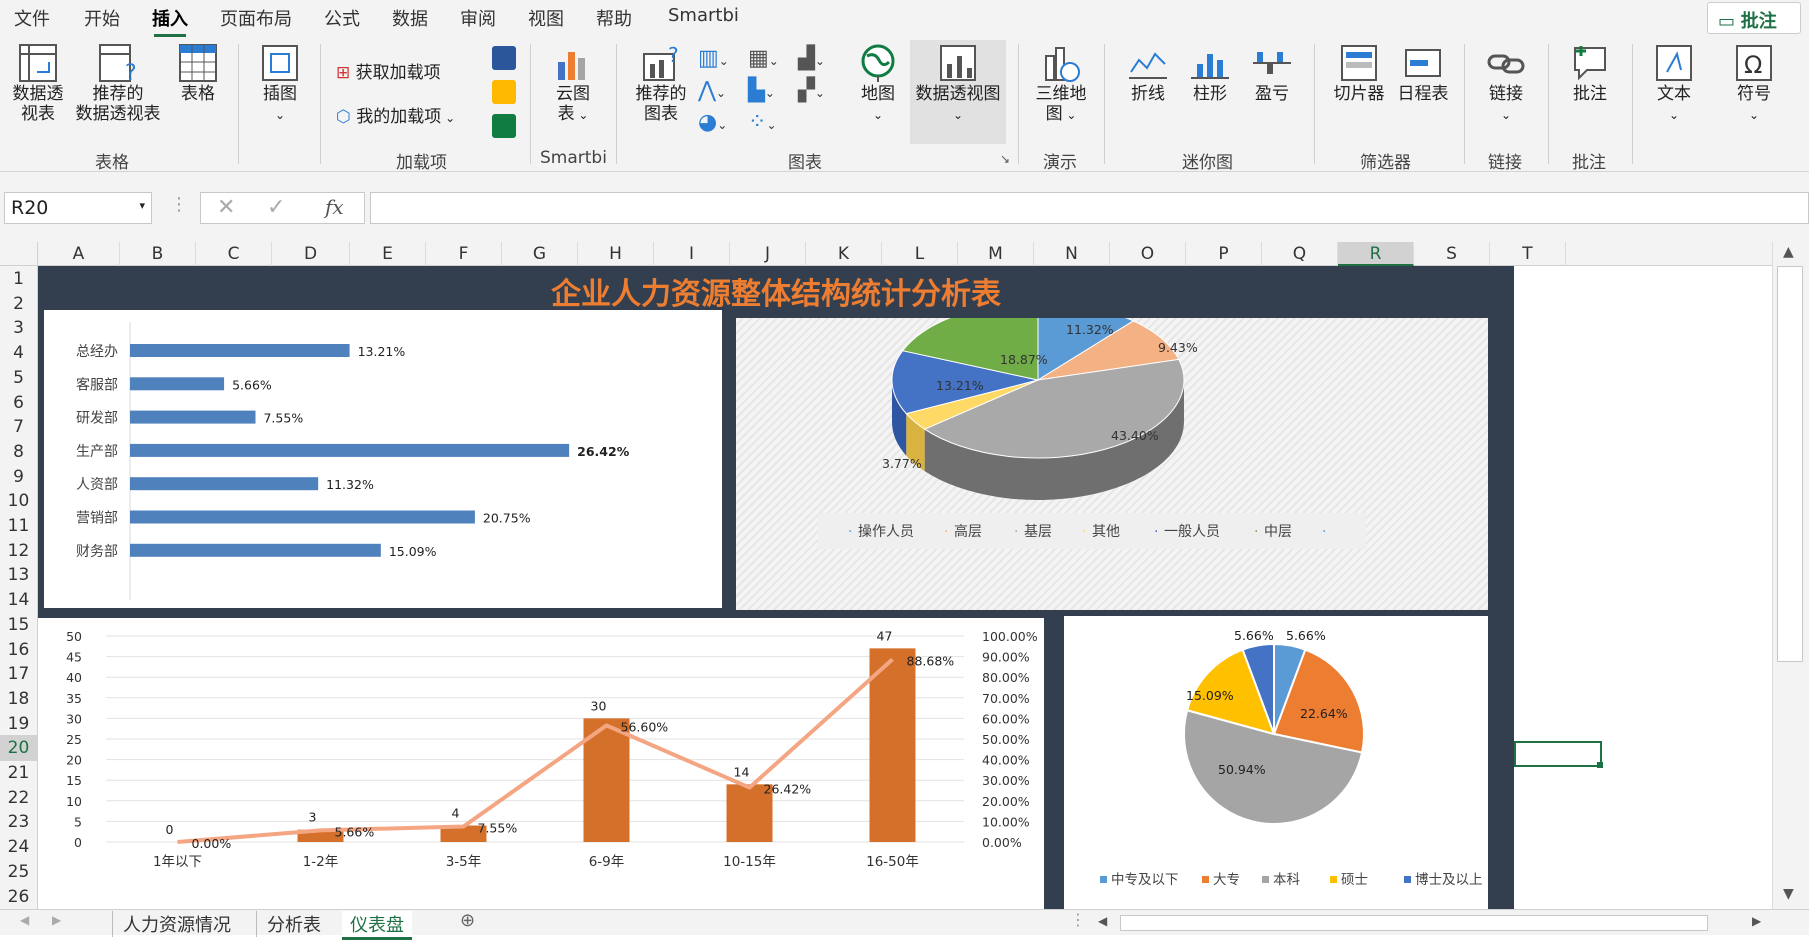  What do you see at coordinates (311, 254) in the screenshot?
I see `column-header-D: D` at bounding box center [311, 254].